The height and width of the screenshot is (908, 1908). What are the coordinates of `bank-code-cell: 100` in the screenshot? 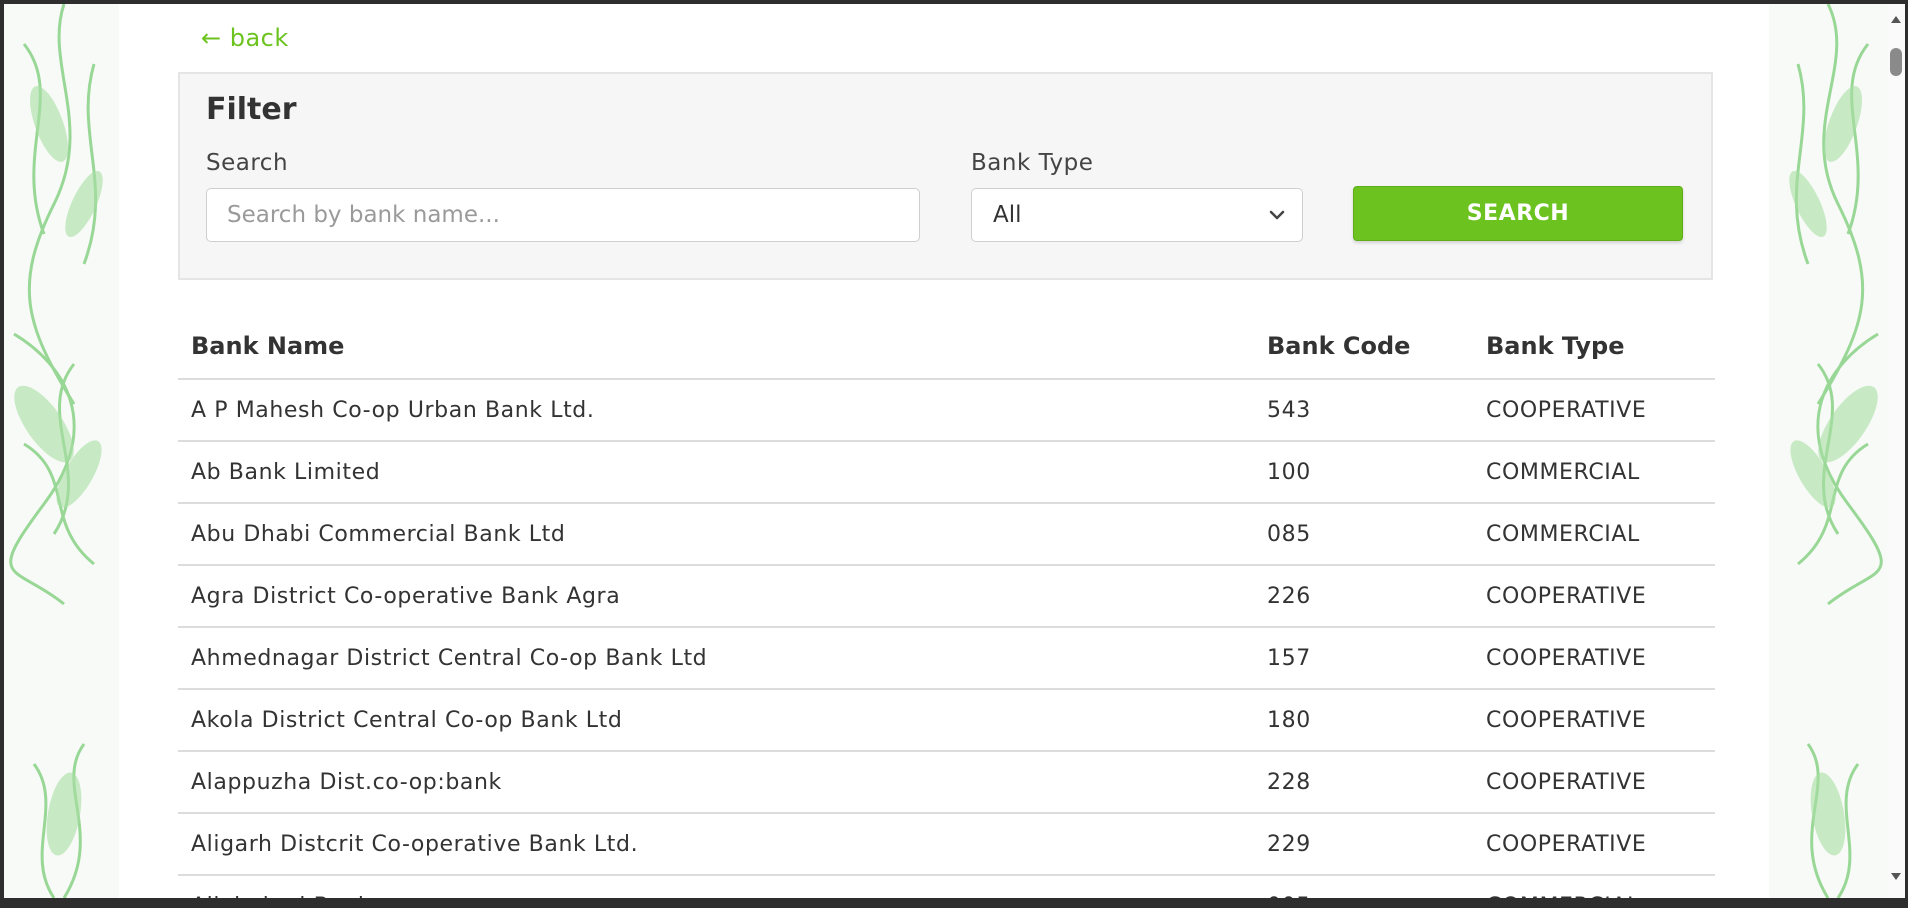 It's located at (1363, 472).